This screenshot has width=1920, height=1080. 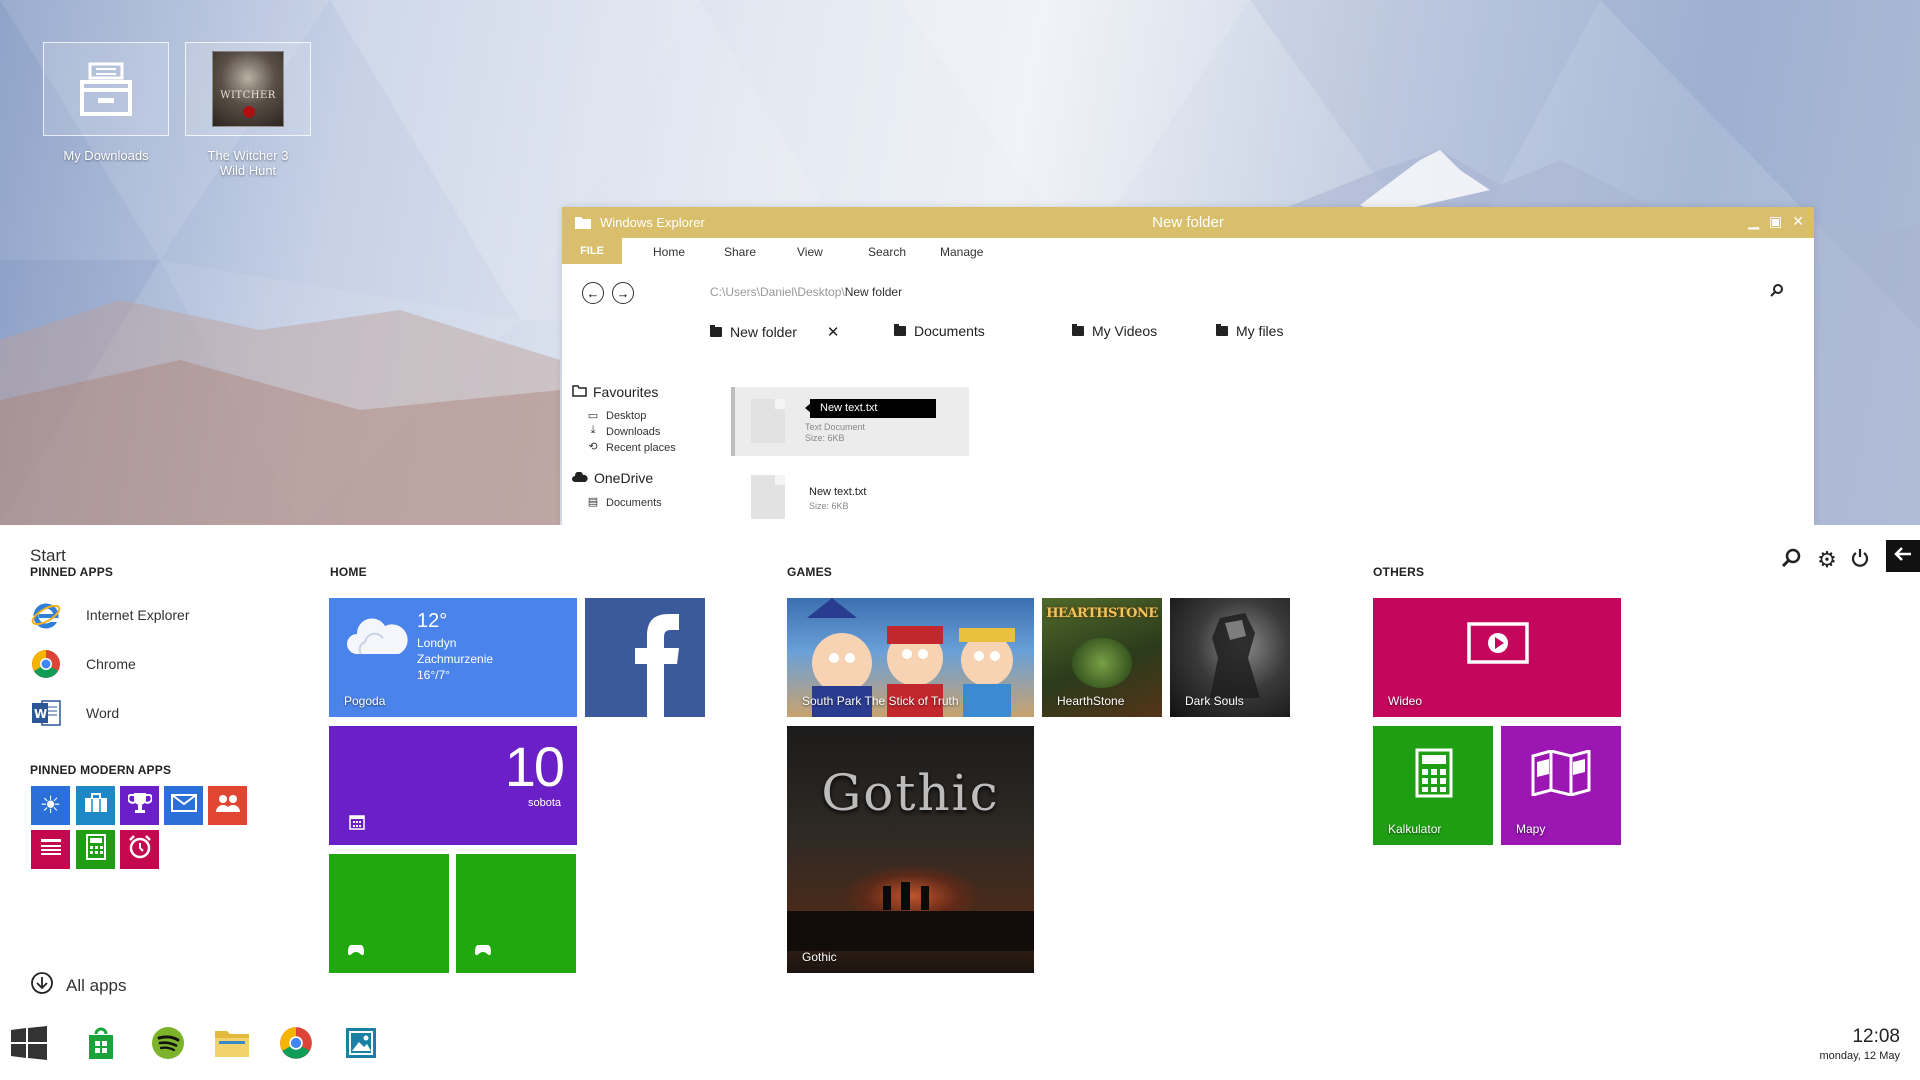 I want to click on svg-text: W, so click(x=40, y=714).